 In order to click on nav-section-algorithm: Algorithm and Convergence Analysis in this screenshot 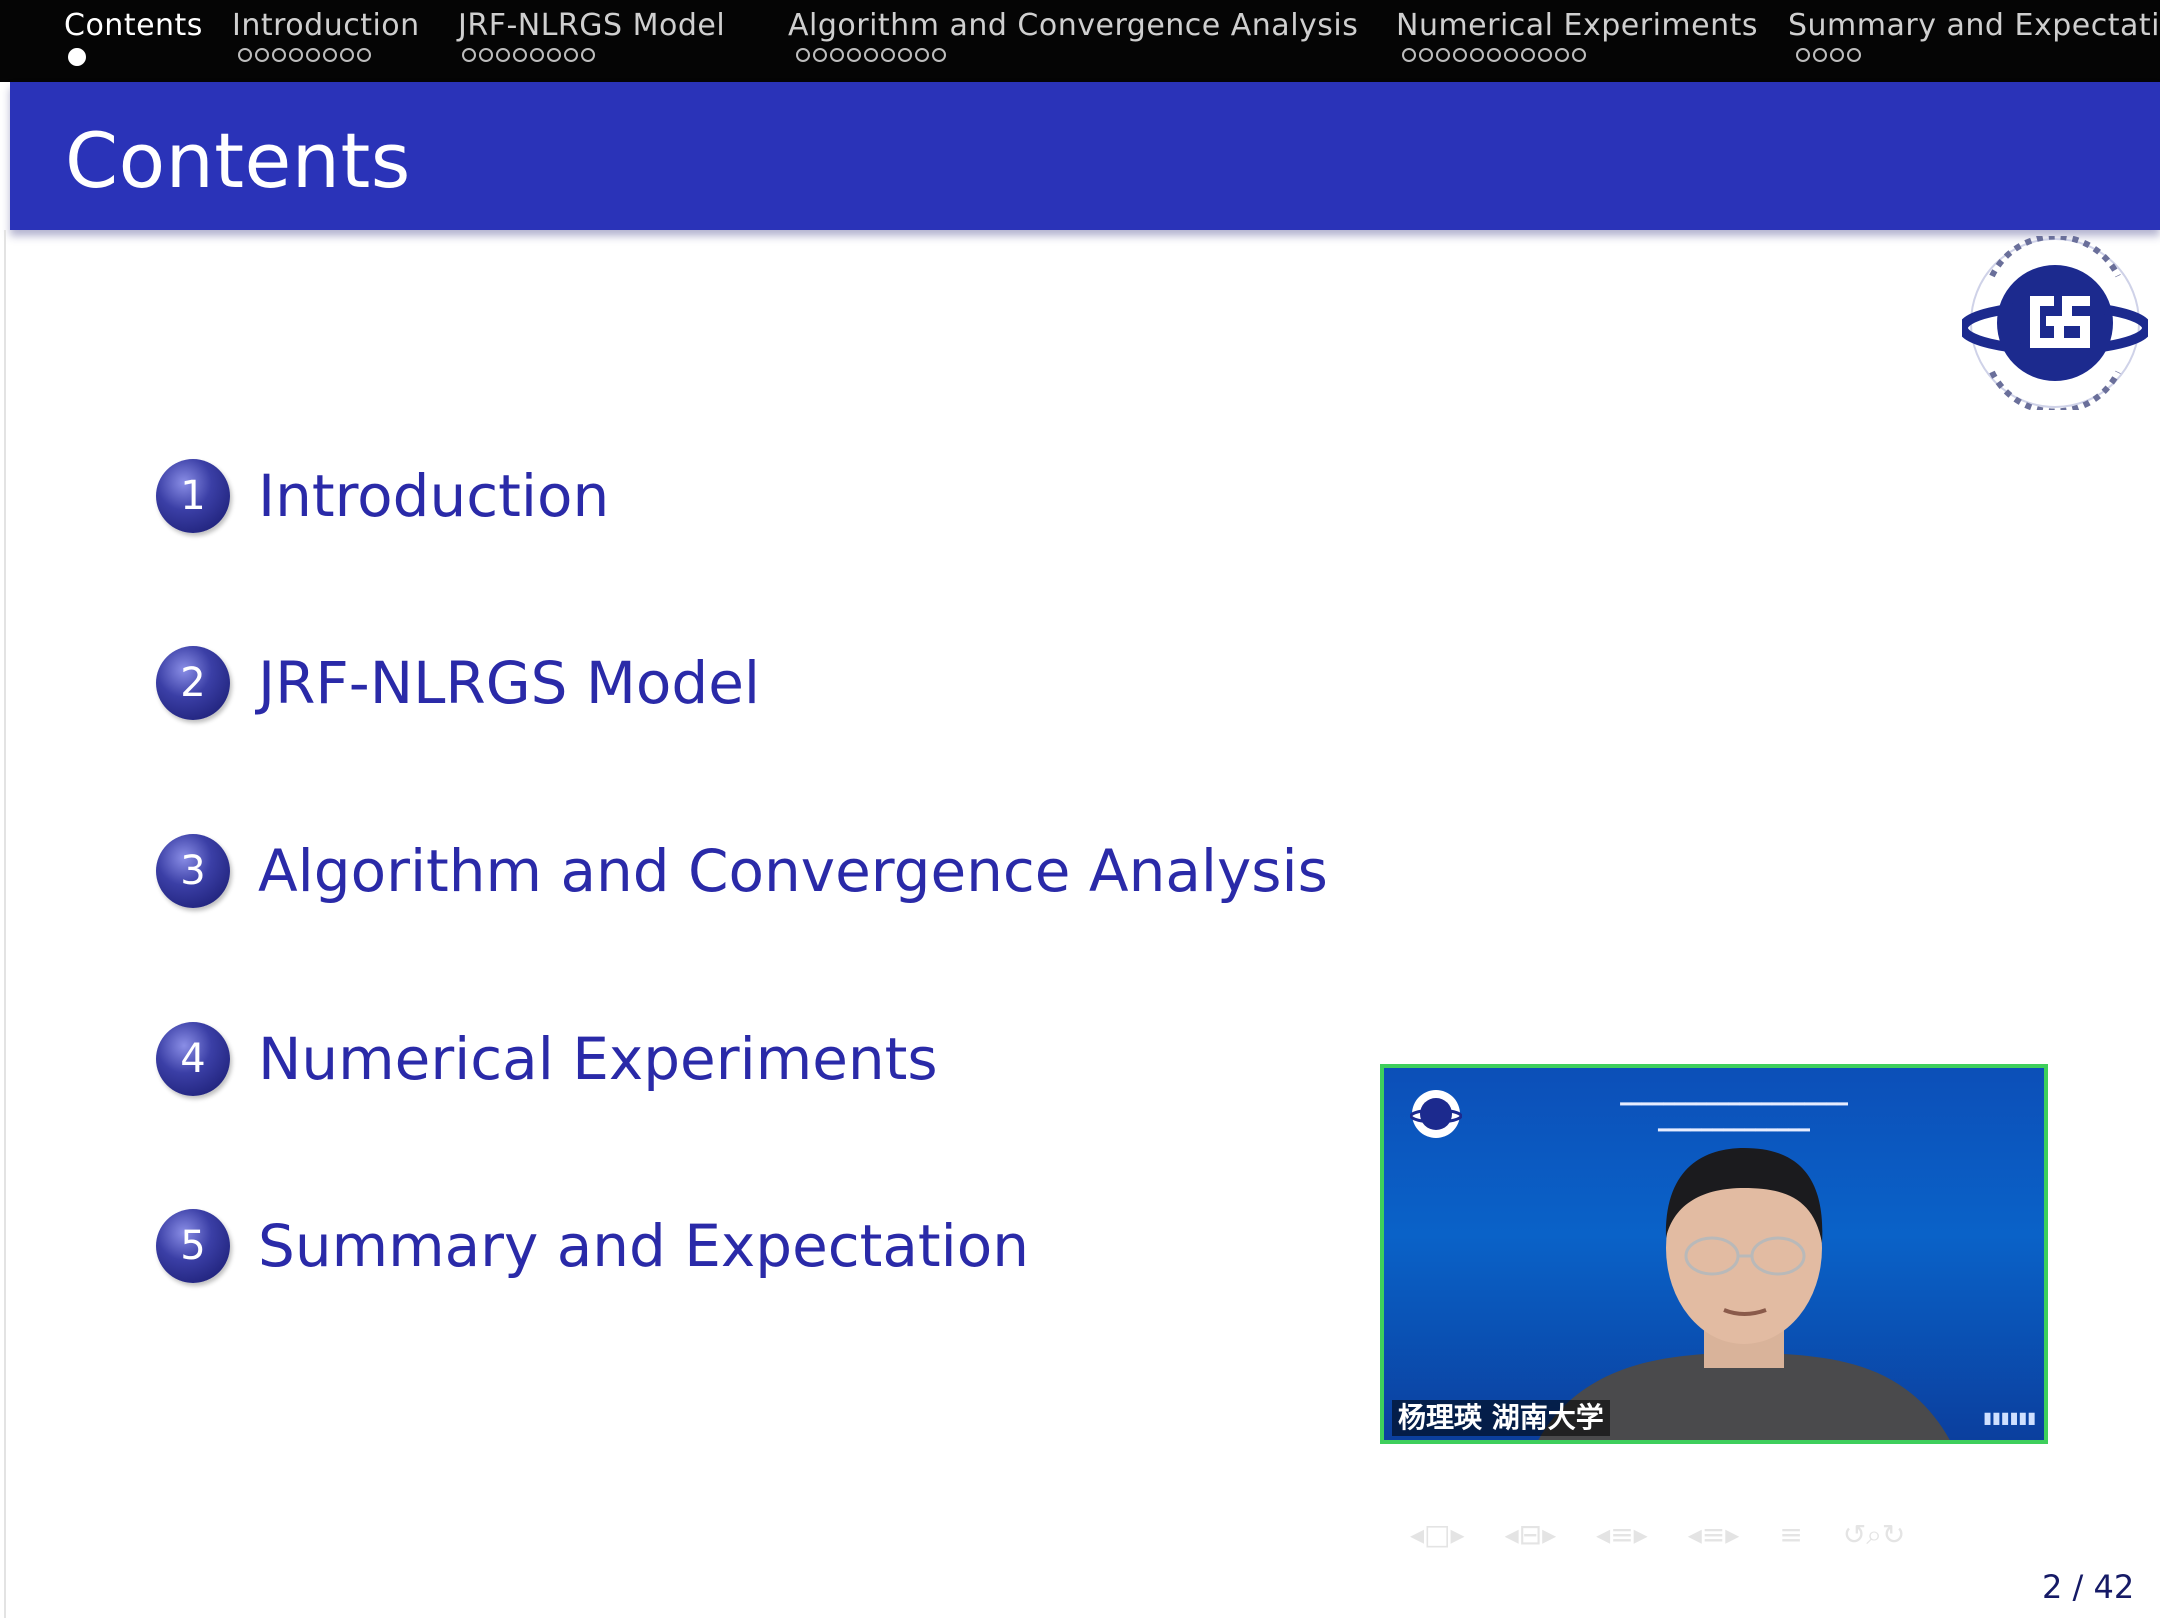, I will do `click(1073, 25)`.